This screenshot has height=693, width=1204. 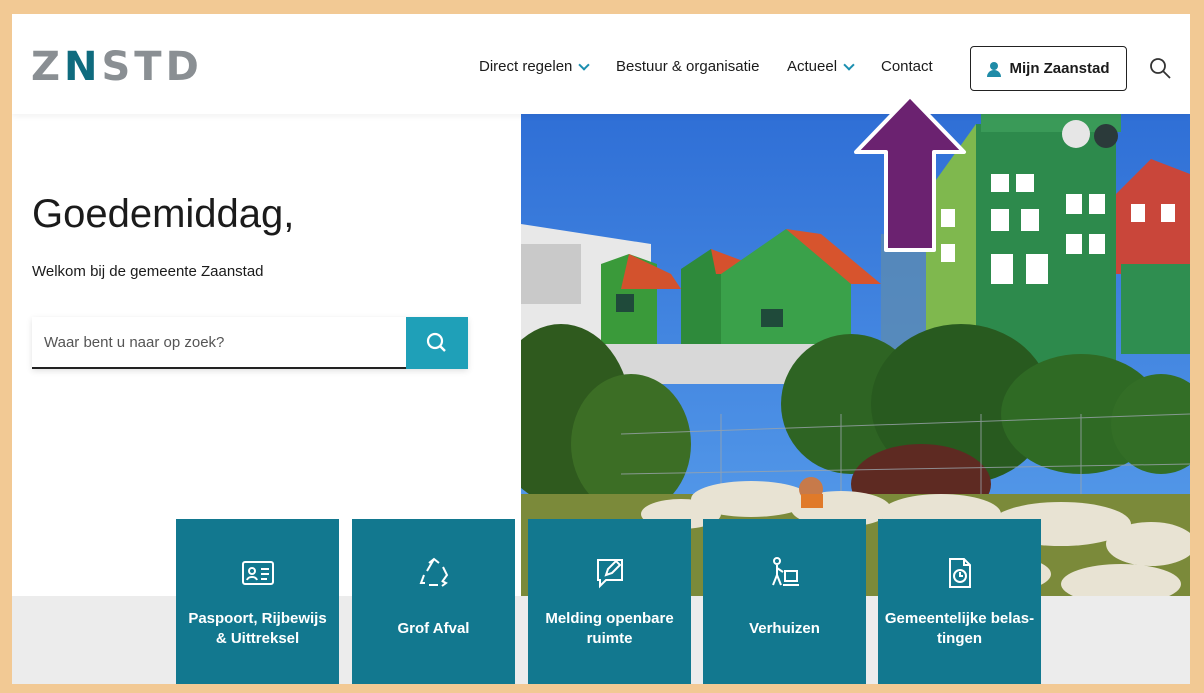 I want to click on report-message-icon, so click(x=610, y=573).